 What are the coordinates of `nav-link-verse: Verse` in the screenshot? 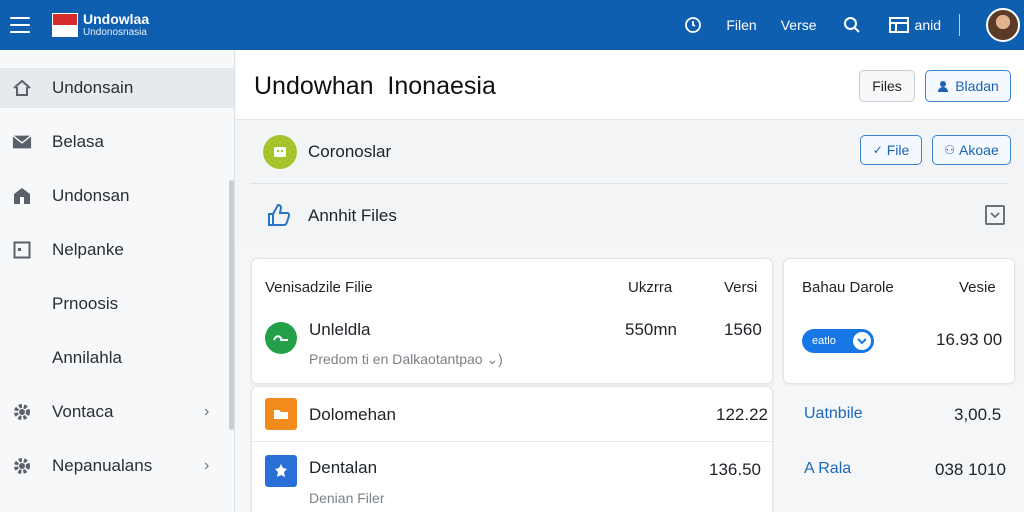 It's located at (799, 25).